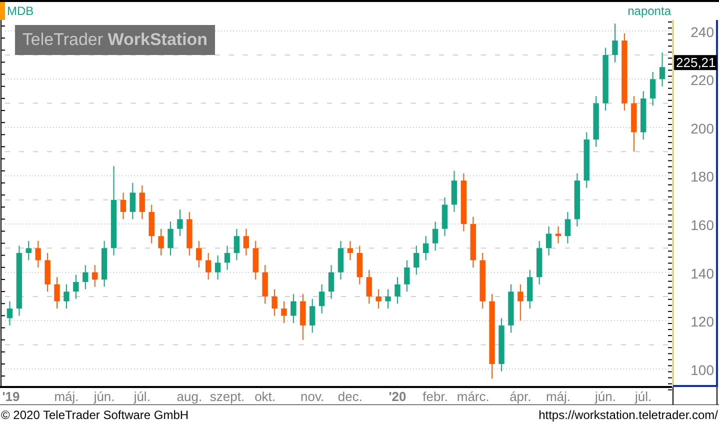 This screenshot has width=719, height=425. Describe the element at coordinates (702, 128) in the screenshot. I see `axis-label: 200` at that location.